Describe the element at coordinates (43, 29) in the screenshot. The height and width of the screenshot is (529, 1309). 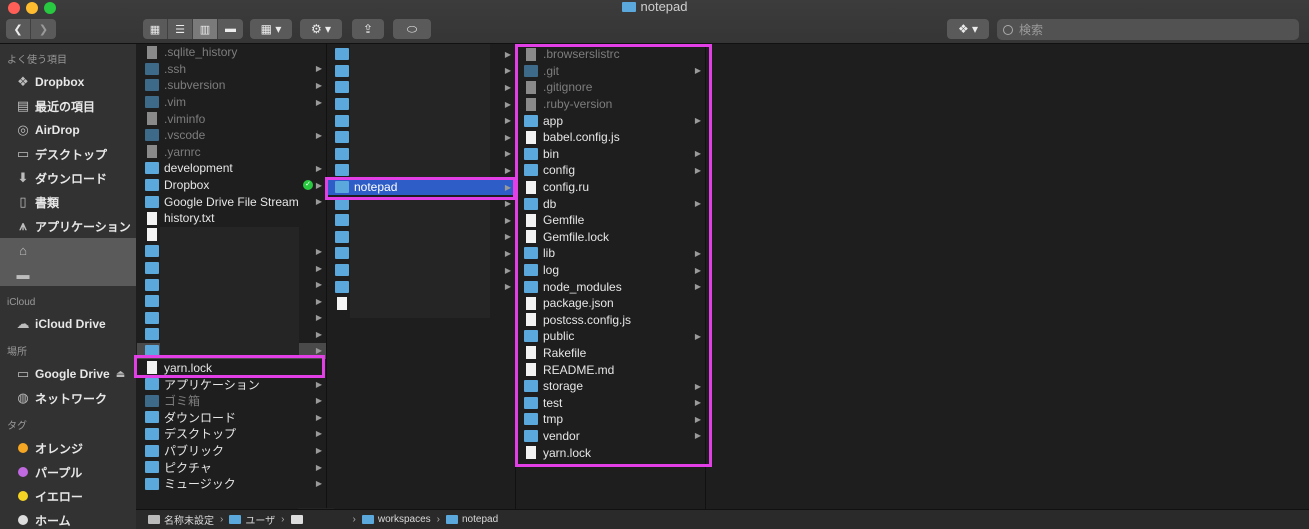
I see `forward-button: ❯` at that location.